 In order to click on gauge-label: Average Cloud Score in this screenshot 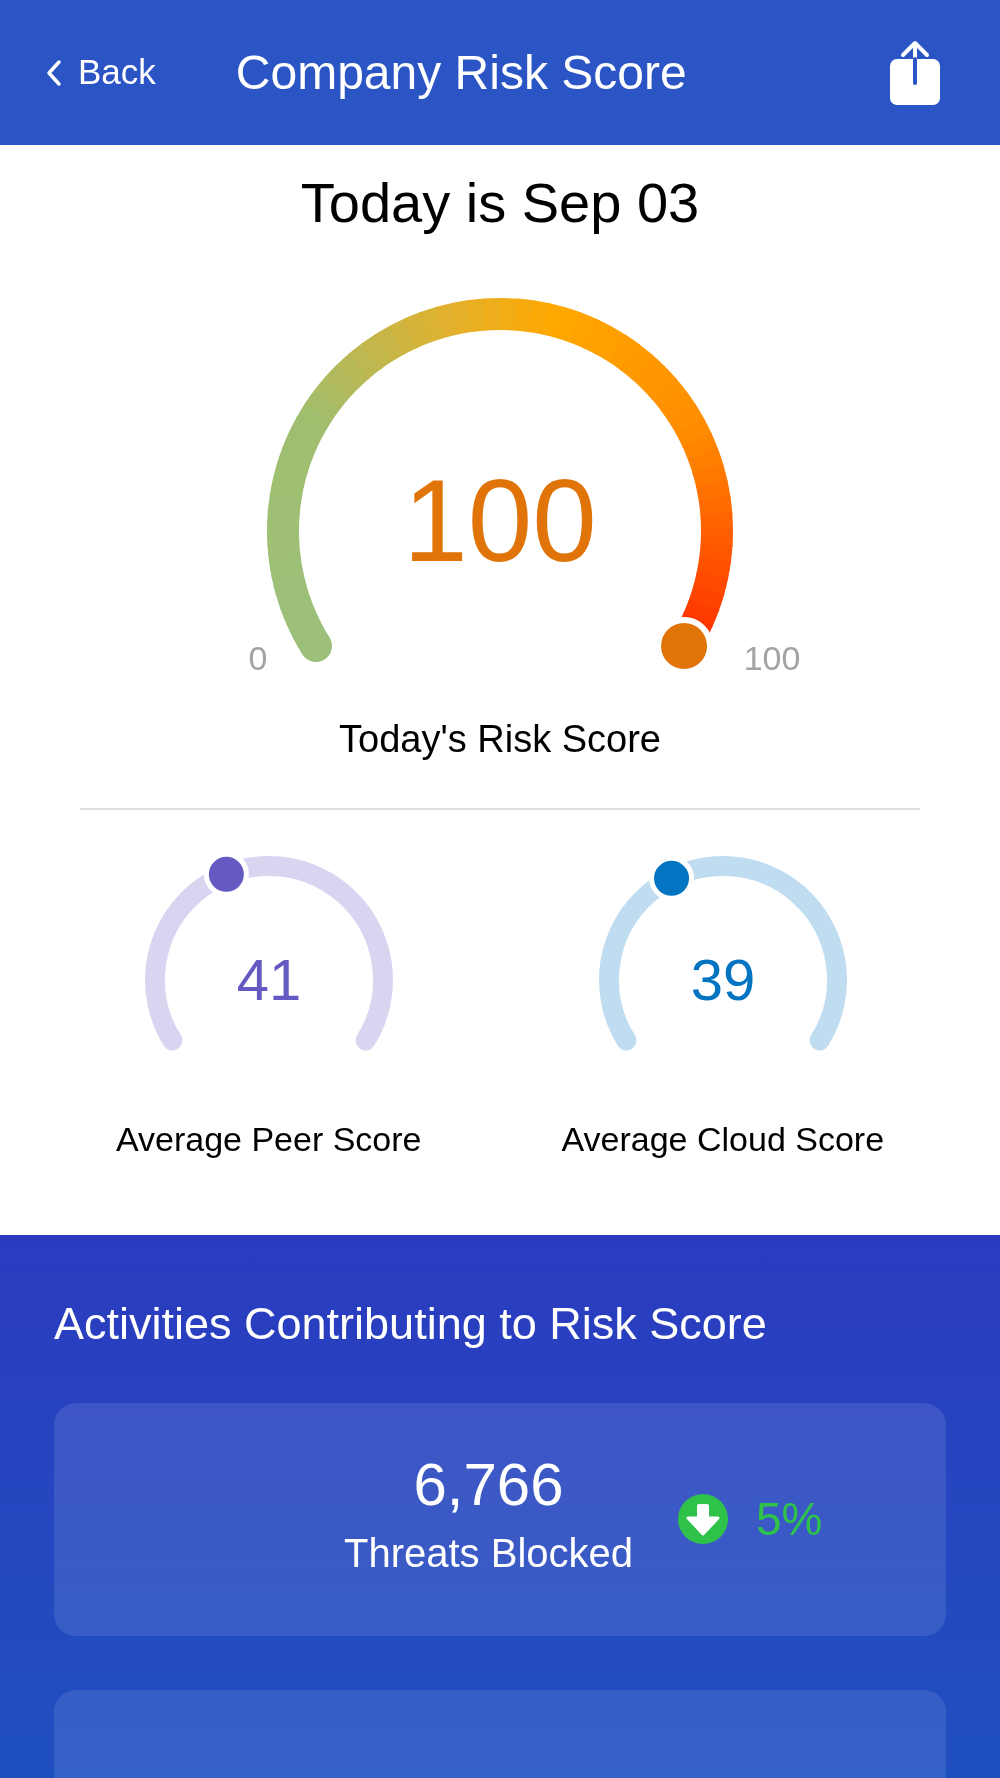, I will do `click(723, 1139)`.